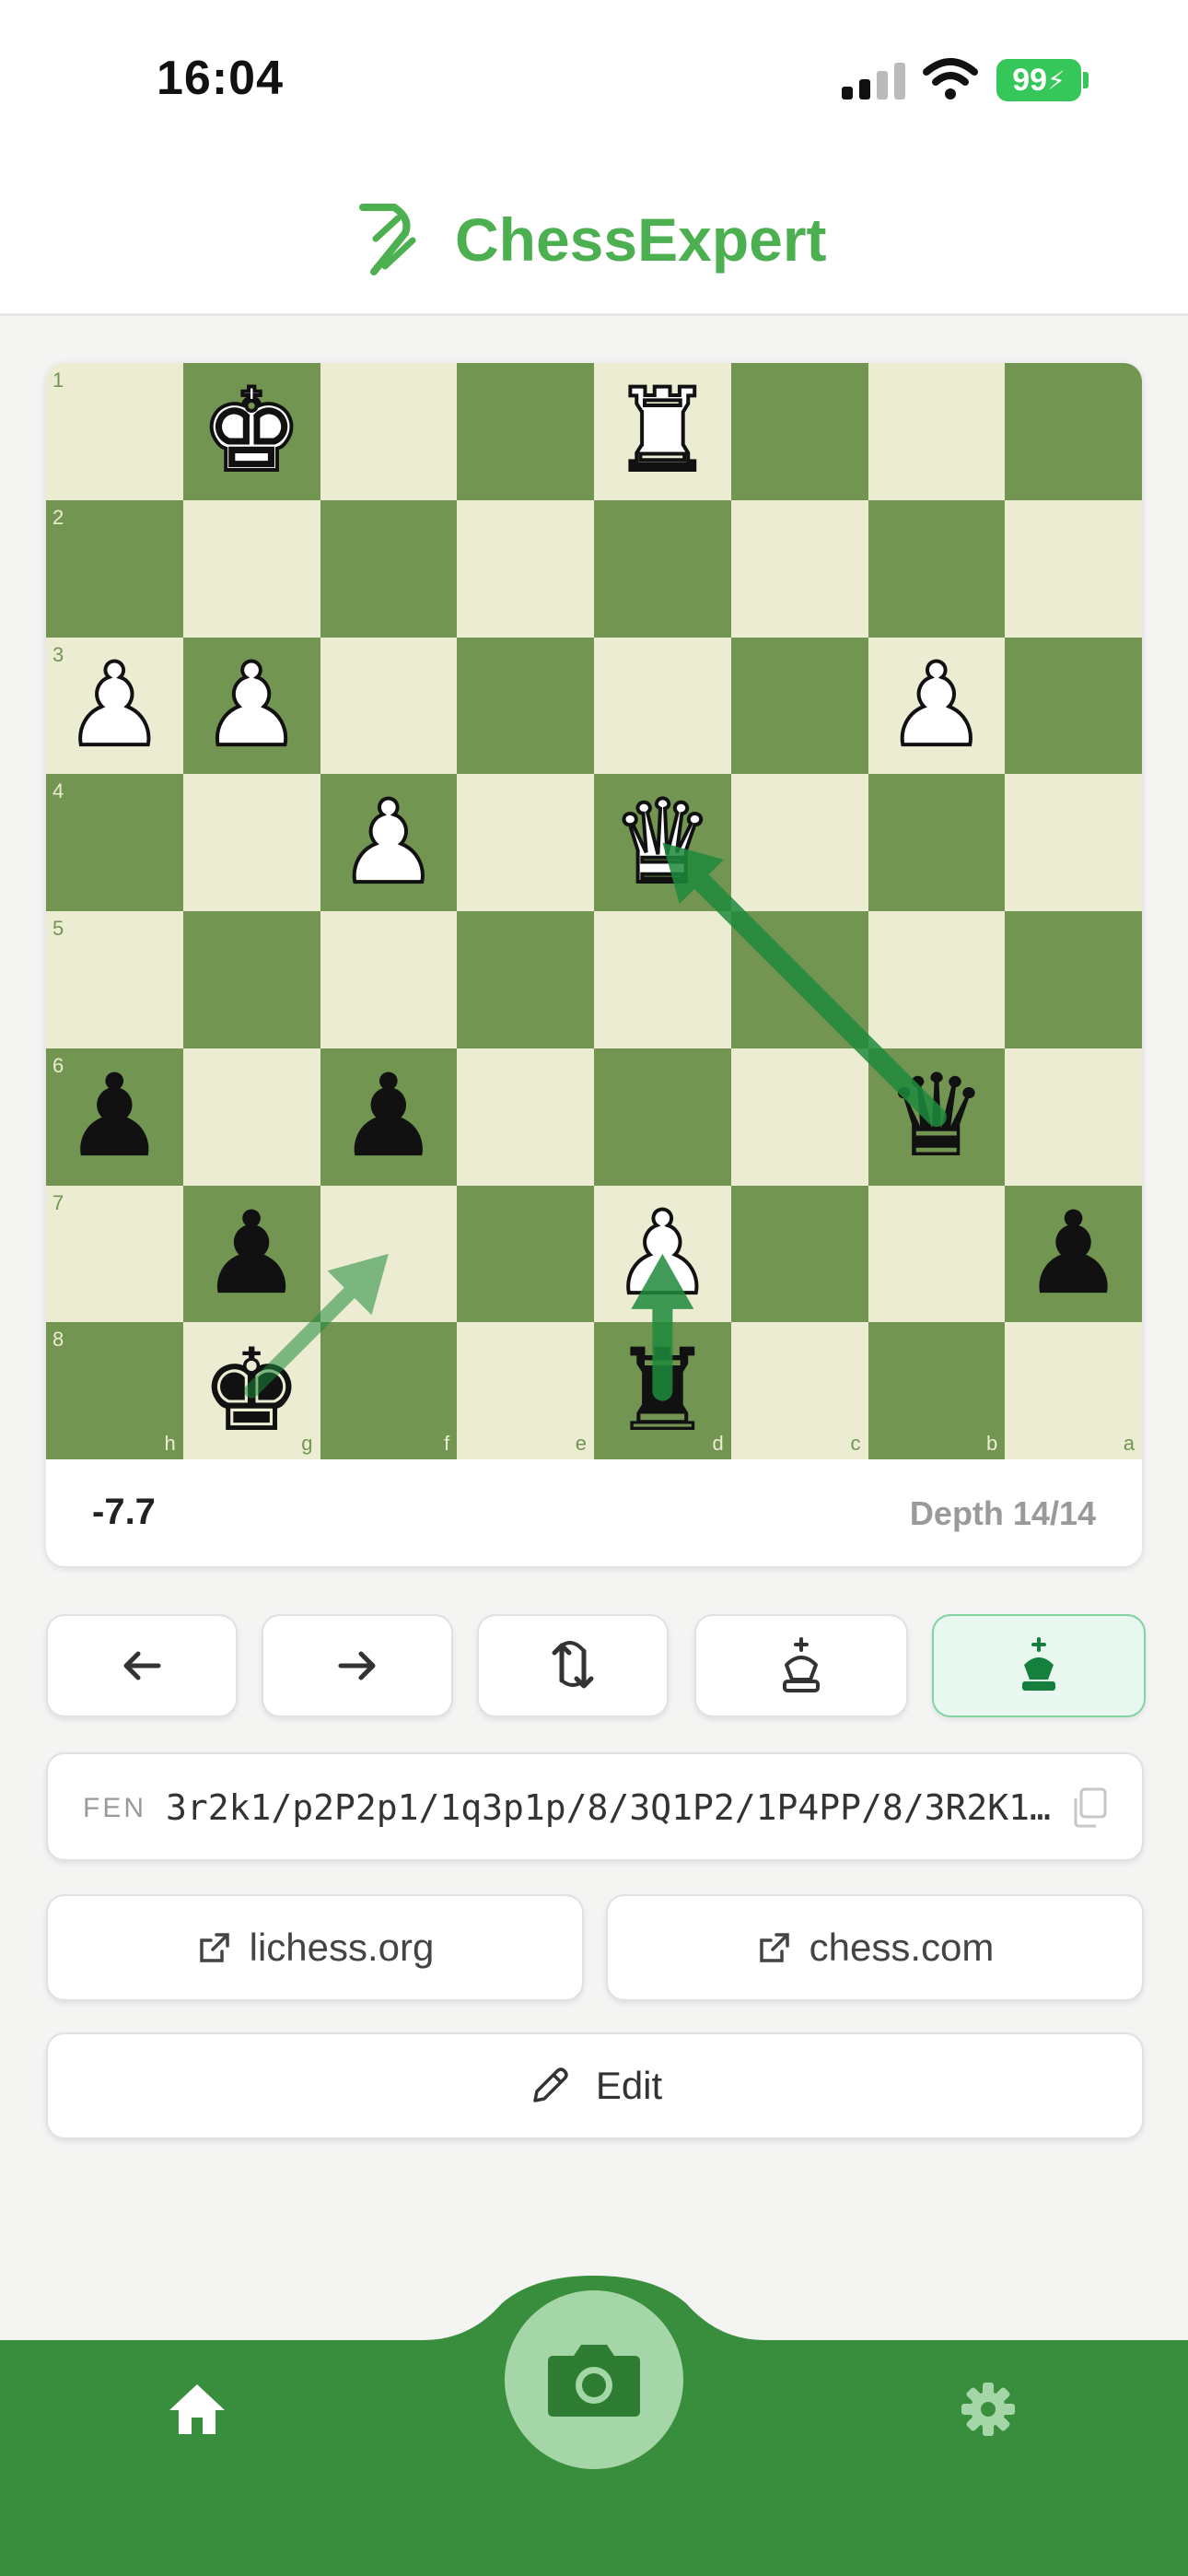 Image resolution: width=1188 pixels, height=2576 pixels. I want to click on previous-move-button, so click(142, 1665).